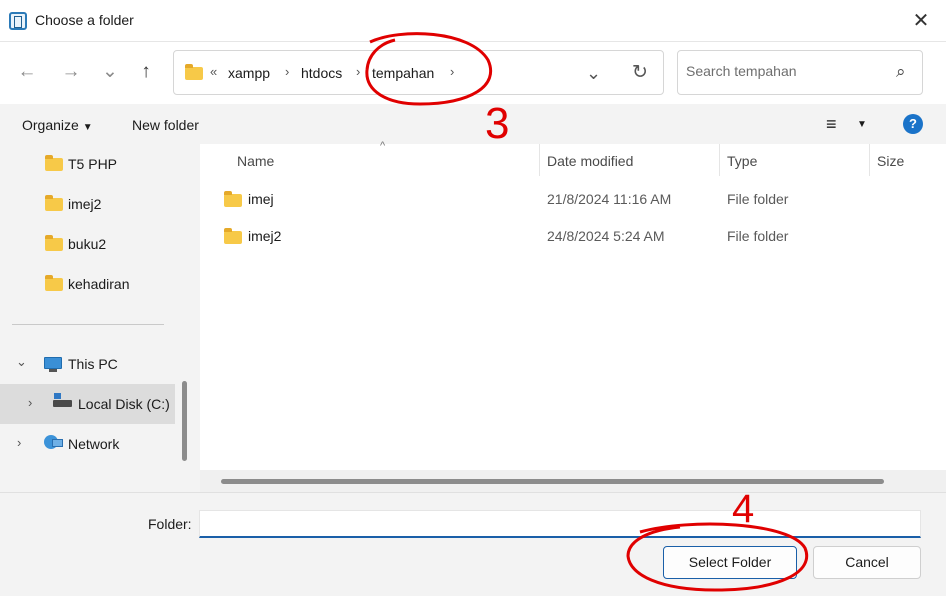 This screenshot has width=946, height=596. Describe the element at coordinates (124, 404) in the screenshot. I see `tree-item-label: Local Disk (C:)` at that location.